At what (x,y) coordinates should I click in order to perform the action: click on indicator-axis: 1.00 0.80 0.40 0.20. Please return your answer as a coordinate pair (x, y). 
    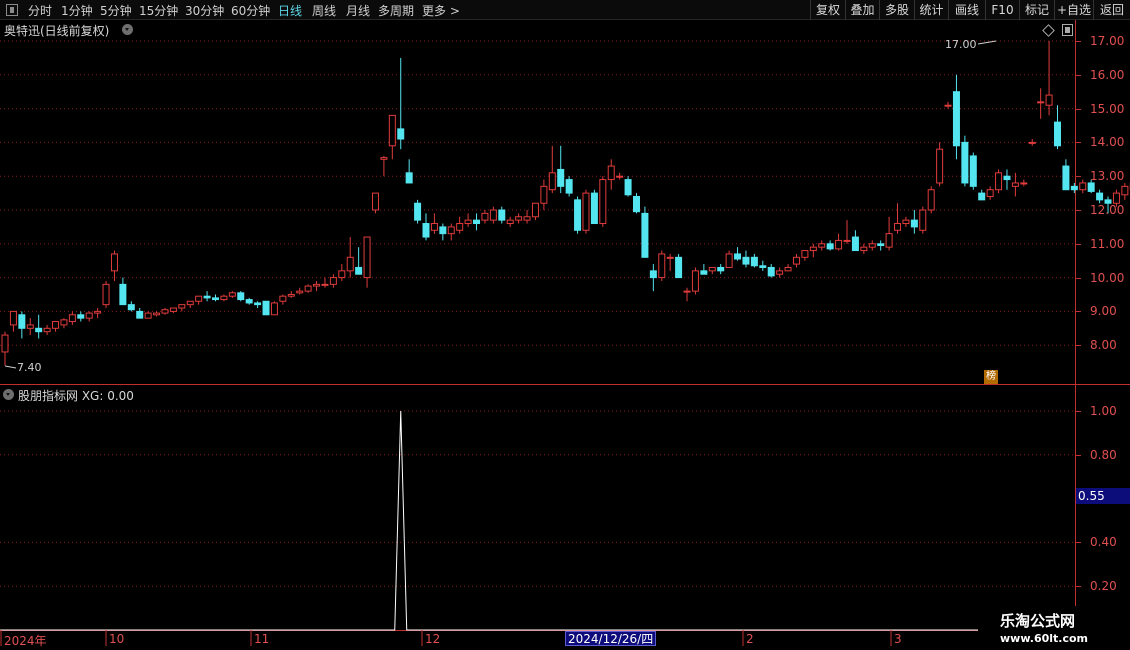
    Looking at the image, I should click on (1103, 508).